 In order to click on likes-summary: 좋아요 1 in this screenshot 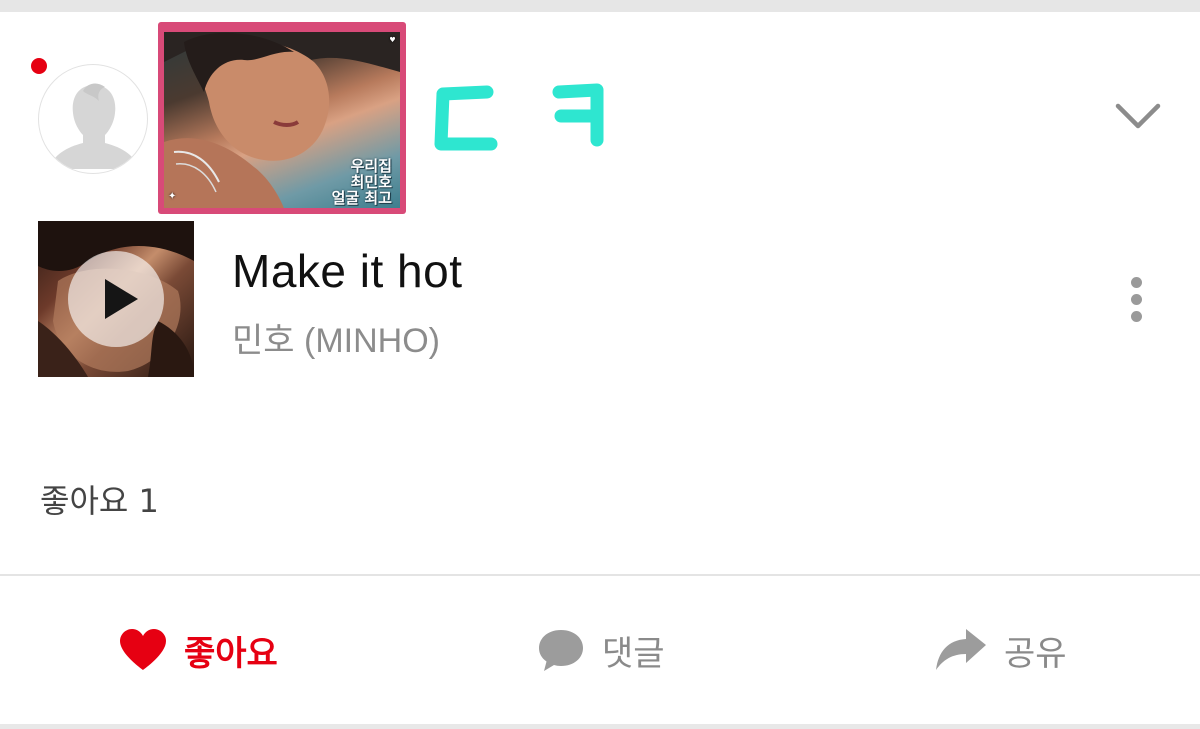, I will do `click(99, 499)`.